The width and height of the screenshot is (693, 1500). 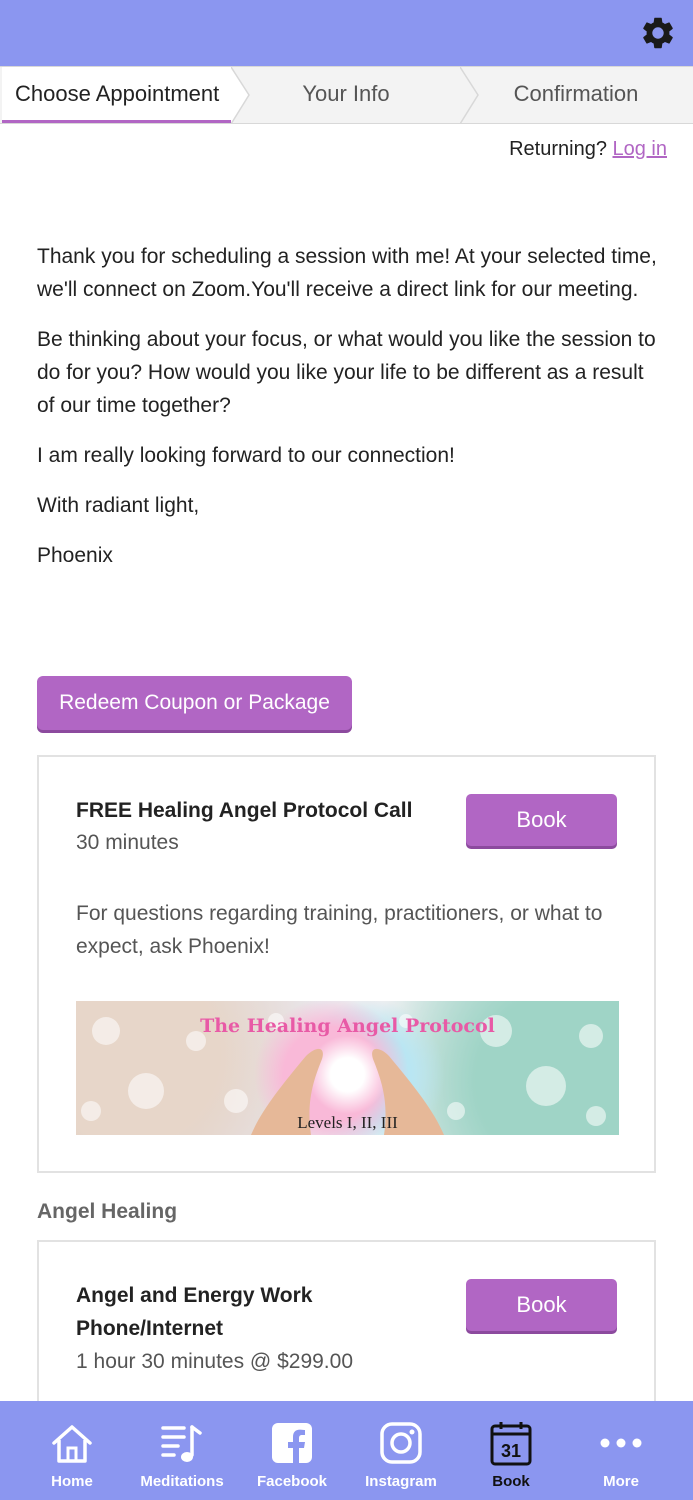 I want to click on calendar-icon: 31, so click(x=511, y=1444).